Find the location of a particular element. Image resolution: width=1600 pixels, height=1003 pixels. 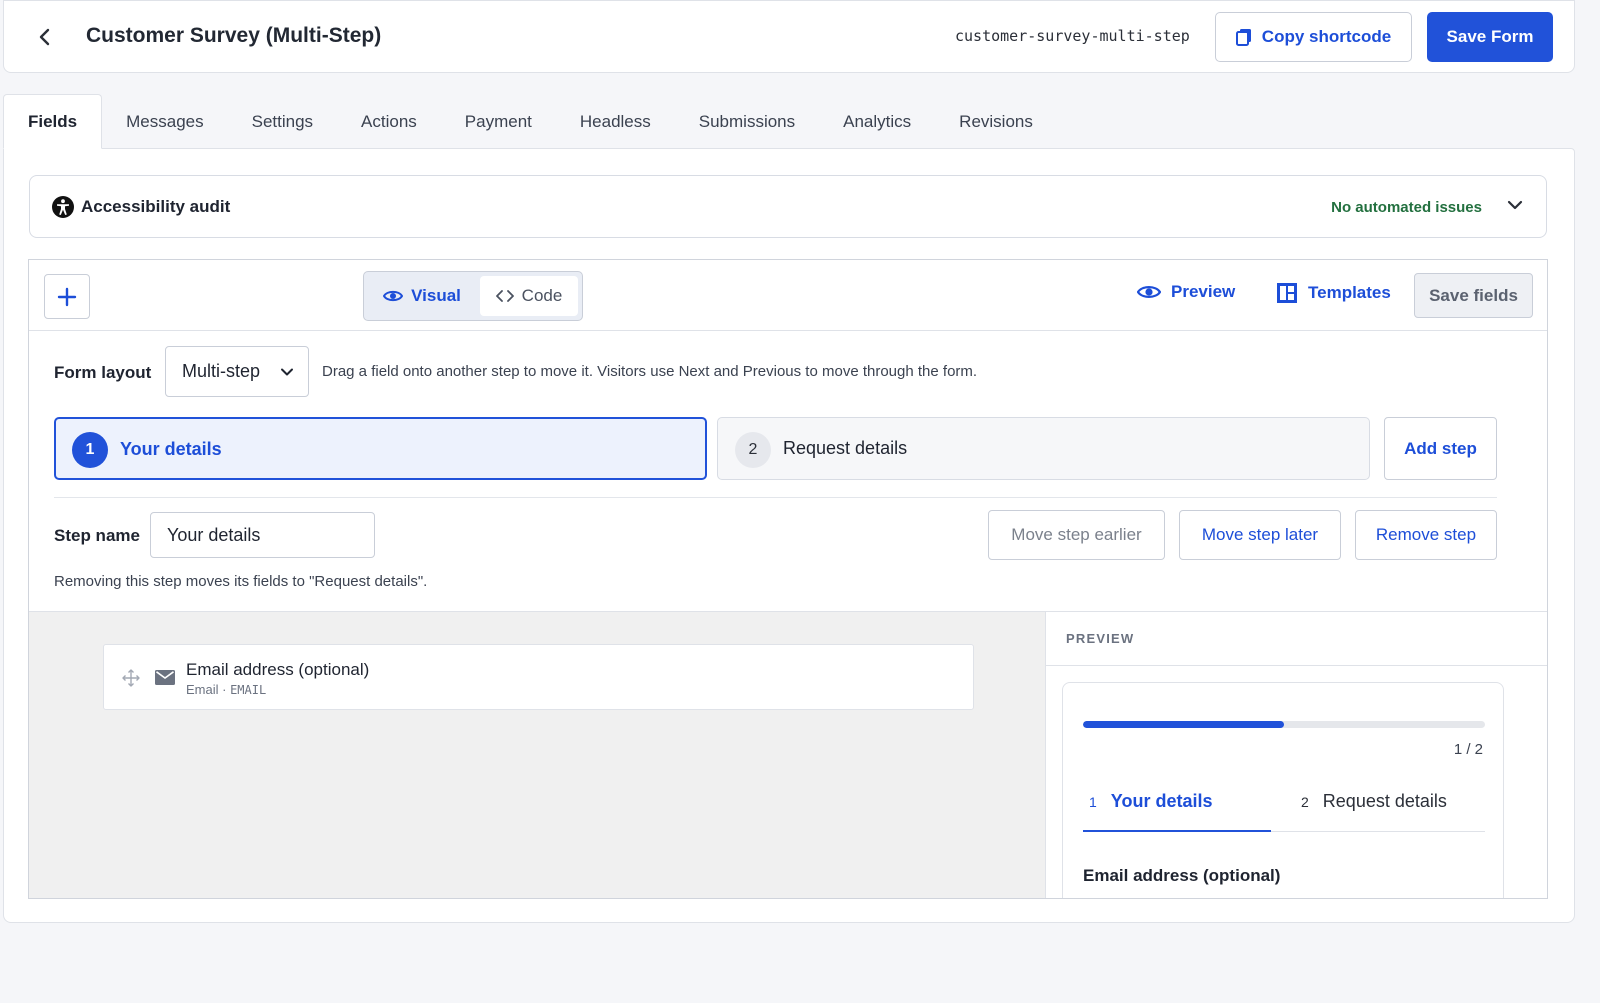

preview-step-number: 2 is located at coordinates (1305, 801).